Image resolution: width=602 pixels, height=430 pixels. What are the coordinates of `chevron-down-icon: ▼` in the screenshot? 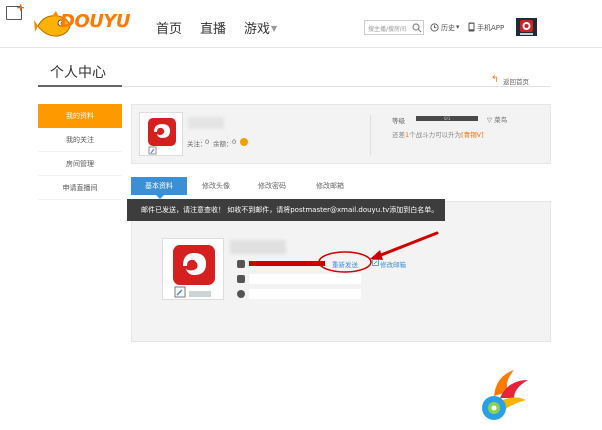 It's located at (274, 28).